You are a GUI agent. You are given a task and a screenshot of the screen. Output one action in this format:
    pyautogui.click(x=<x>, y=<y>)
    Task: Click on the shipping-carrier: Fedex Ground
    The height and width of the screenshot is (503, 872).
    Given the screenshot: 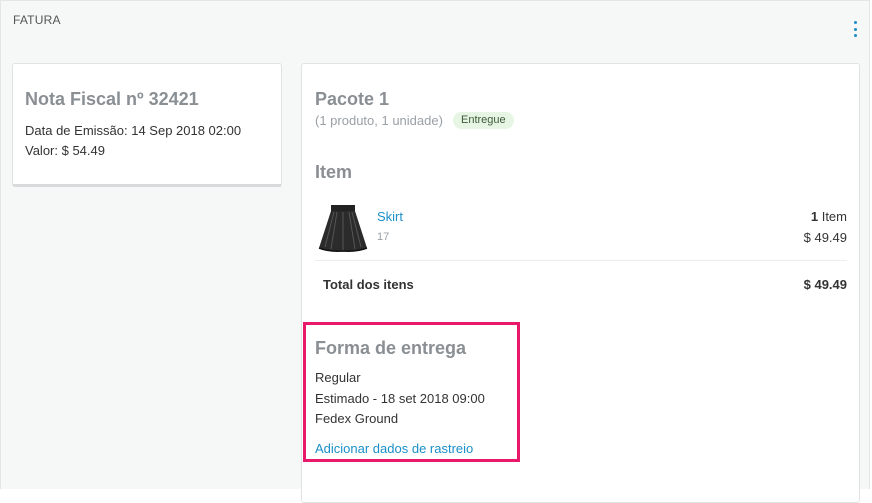 What is the action you would take?
    pyautogui.click(x=357, y=418)
    